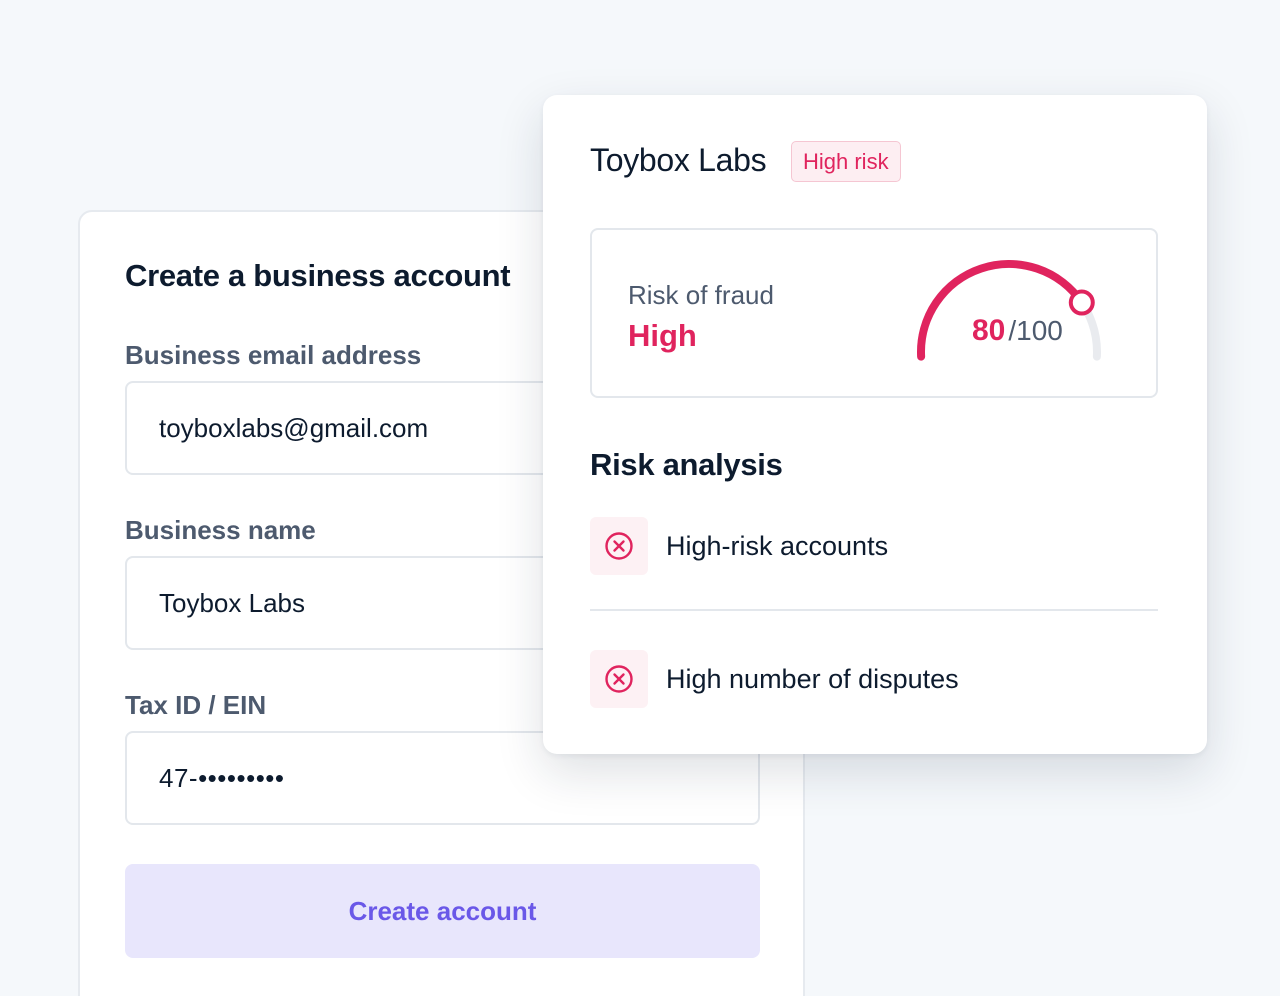 This screenshot has height=996, width=1280. I want to click on create-account-label: Create account, so click(442, 910).